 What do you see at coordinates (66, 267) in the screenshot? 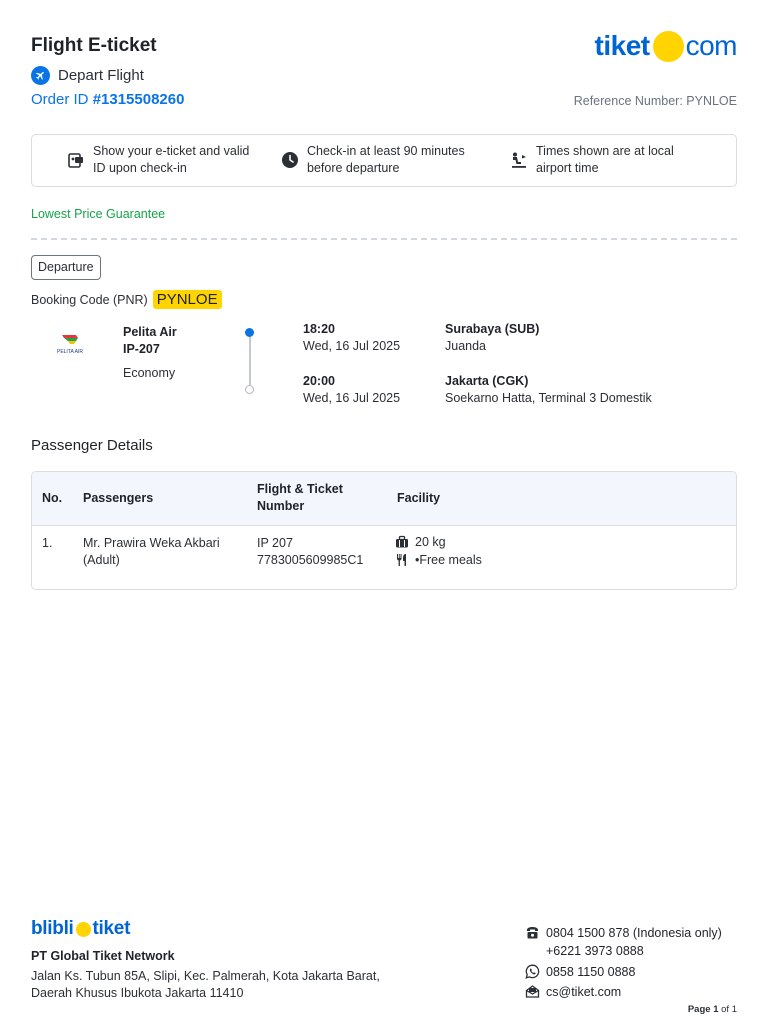
I see `departure-badge: Departure` at bounding box center [66, 267].